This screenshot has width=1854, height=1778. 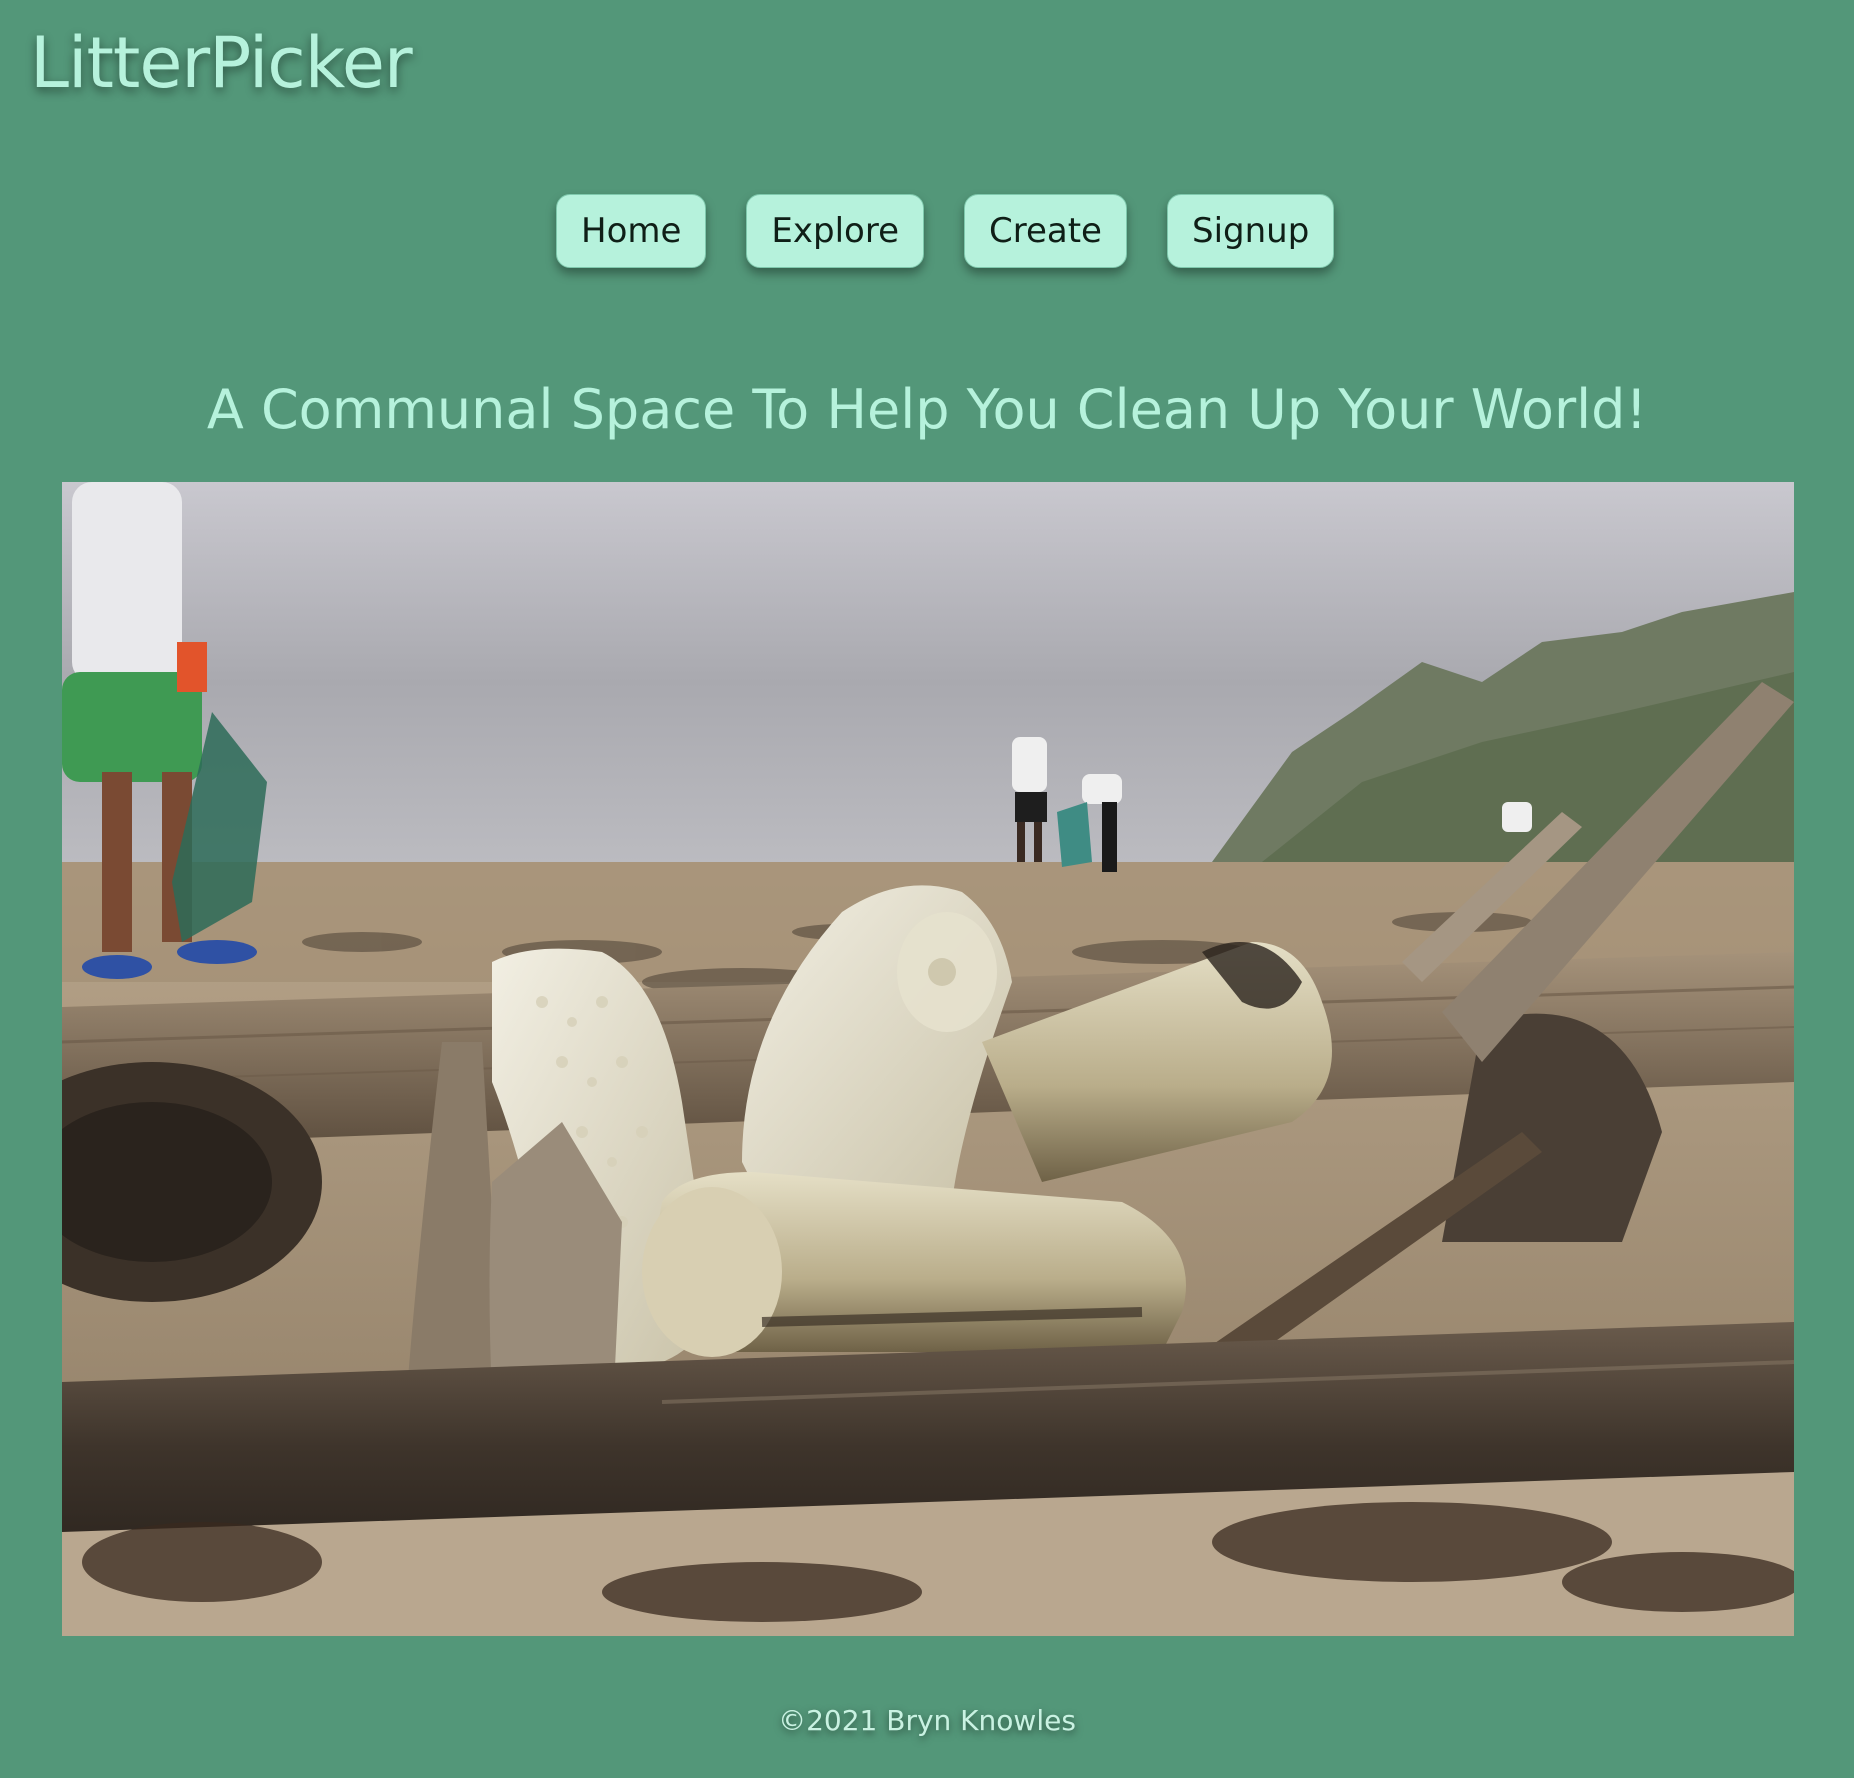 What do you see at coordinates (1250, 231) in the screenshot?
I see `nav-signup-button: Signup` at bounding box center [1250, 231].